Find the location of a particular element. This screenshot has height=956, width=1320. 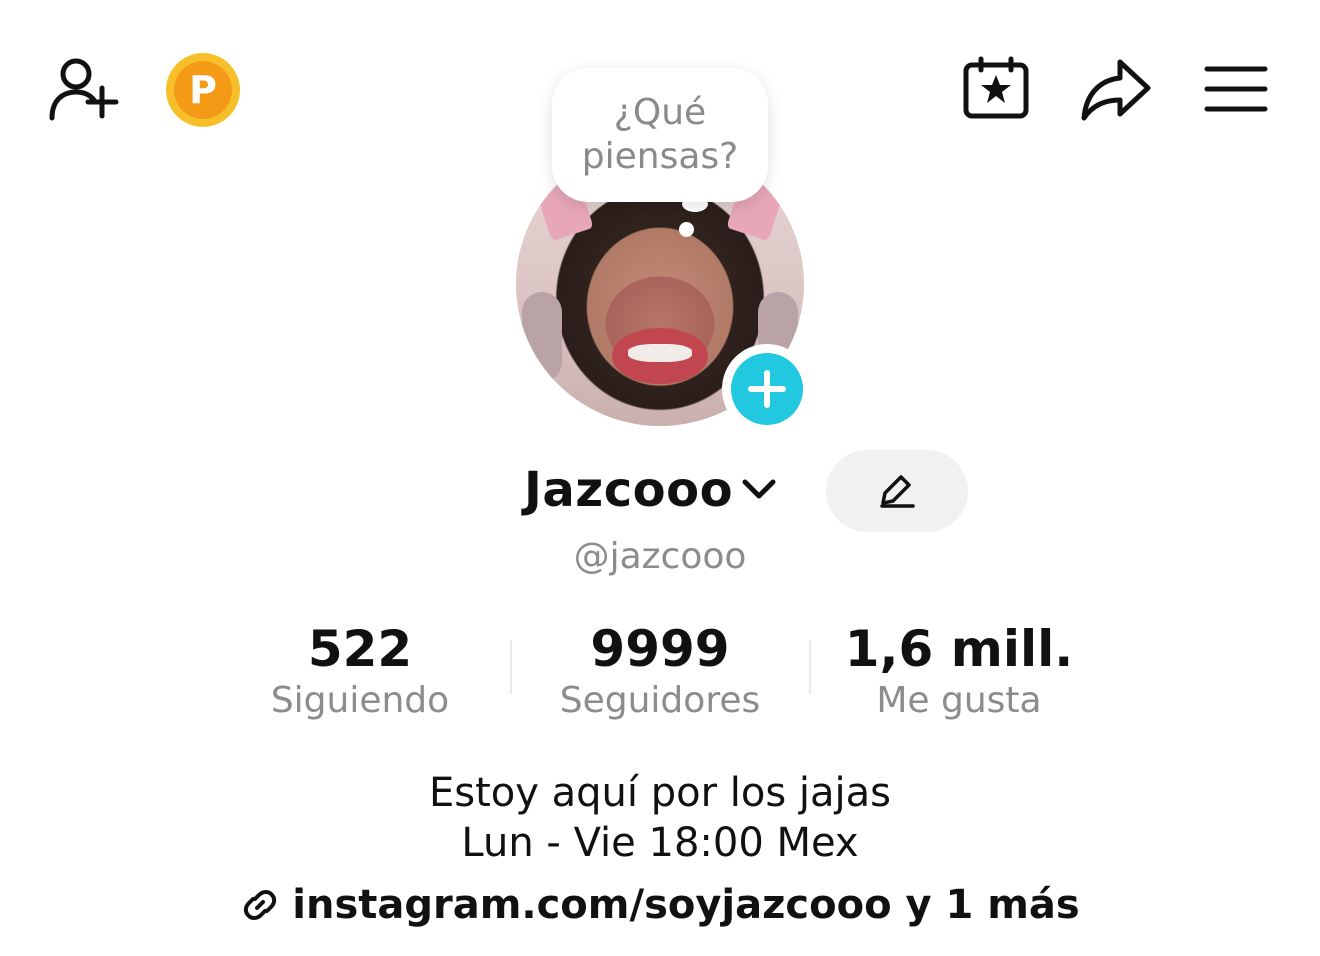

calendar-star-icon is located at coordinates (996, 87).